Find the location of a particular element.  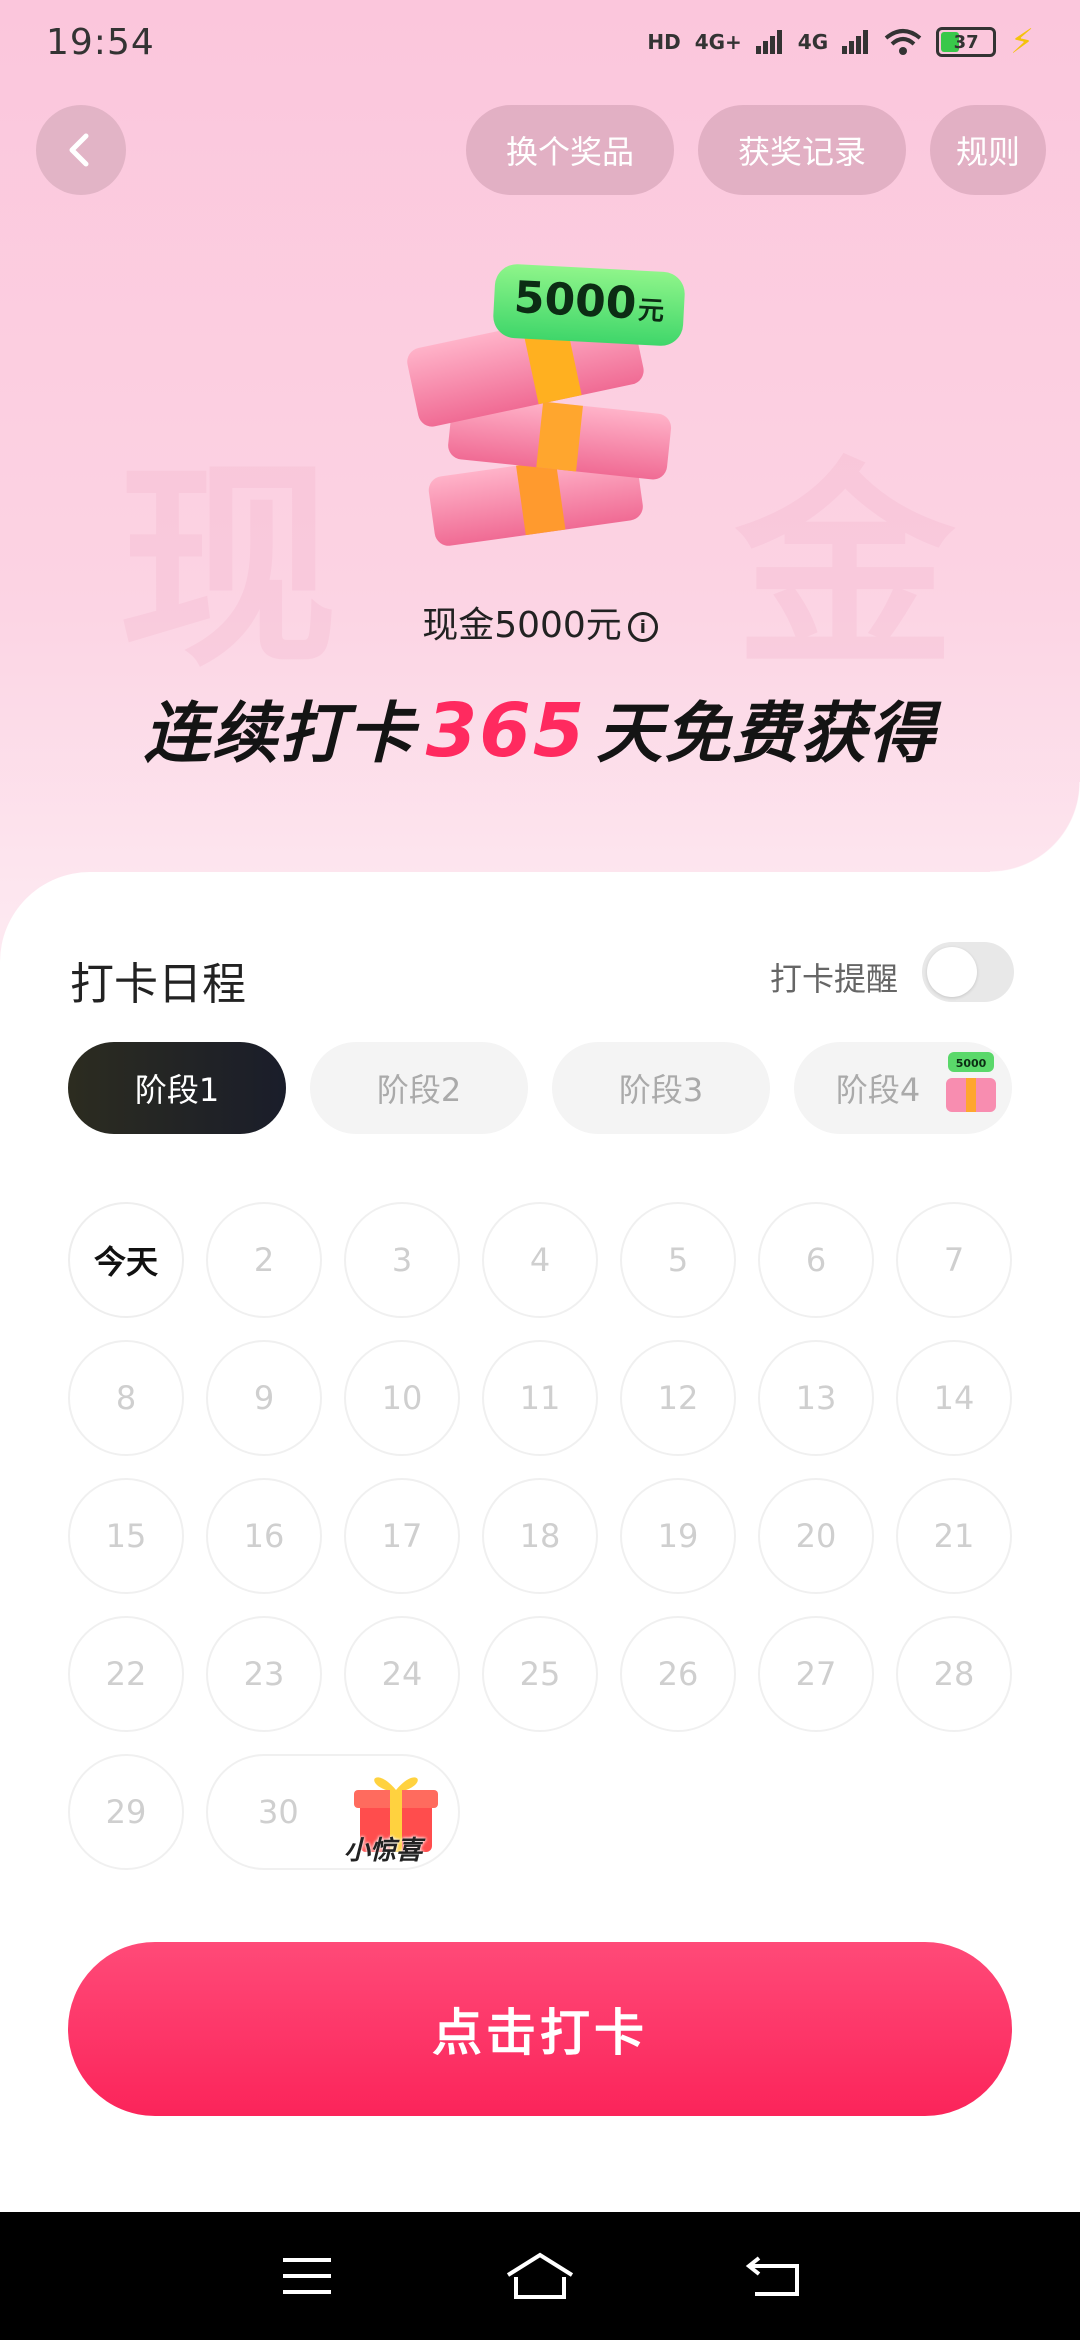

back-nav-icon is located at coordinates (773, 2276).